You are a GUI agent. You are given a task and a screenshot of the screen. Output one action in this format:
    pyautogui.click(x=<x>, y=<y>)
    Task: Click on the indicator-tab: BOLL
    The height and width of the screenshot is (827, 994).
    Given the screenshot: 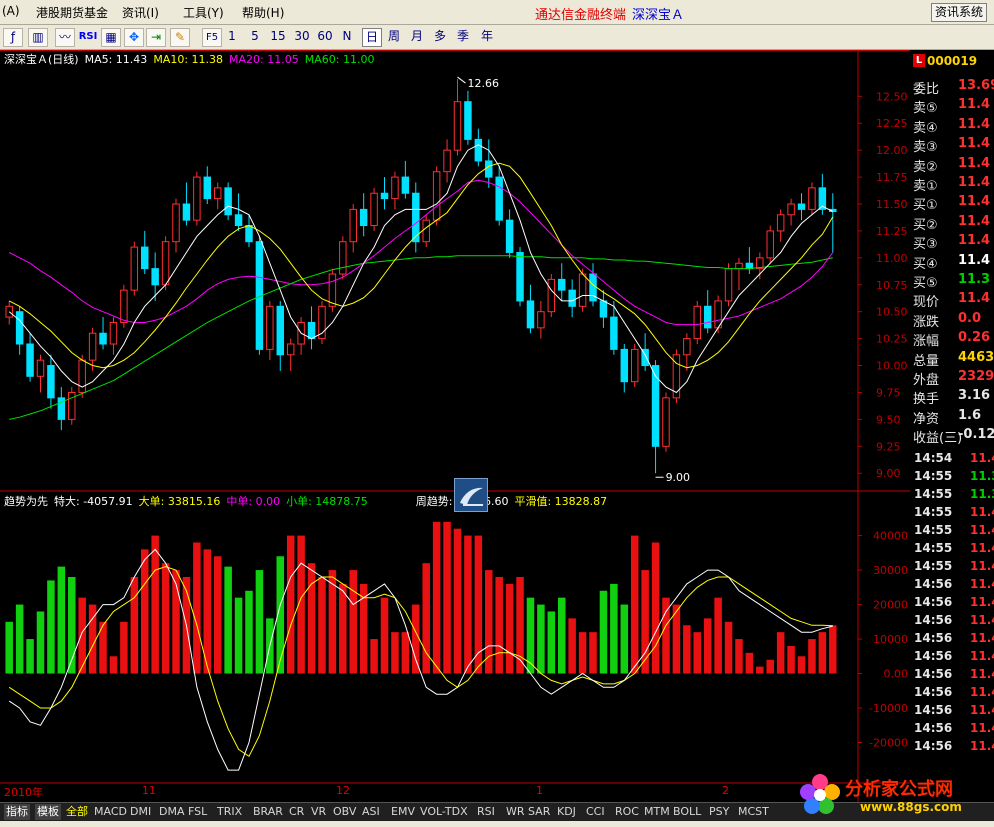 What is the action you would take?
    pyautogui.click(x=687, y=812)
    